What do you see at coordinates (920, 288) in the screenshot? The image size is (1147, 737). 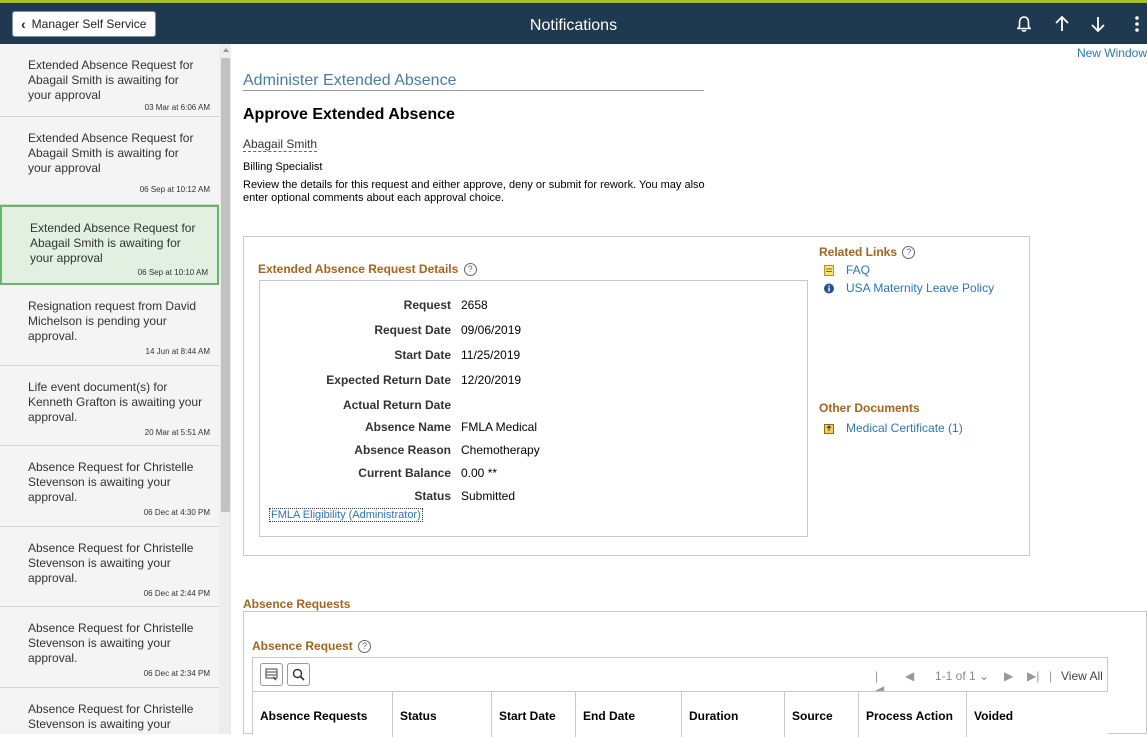 I see `related-link-label: USA Maternity Leave Policy` at bounding box center [920, 288].